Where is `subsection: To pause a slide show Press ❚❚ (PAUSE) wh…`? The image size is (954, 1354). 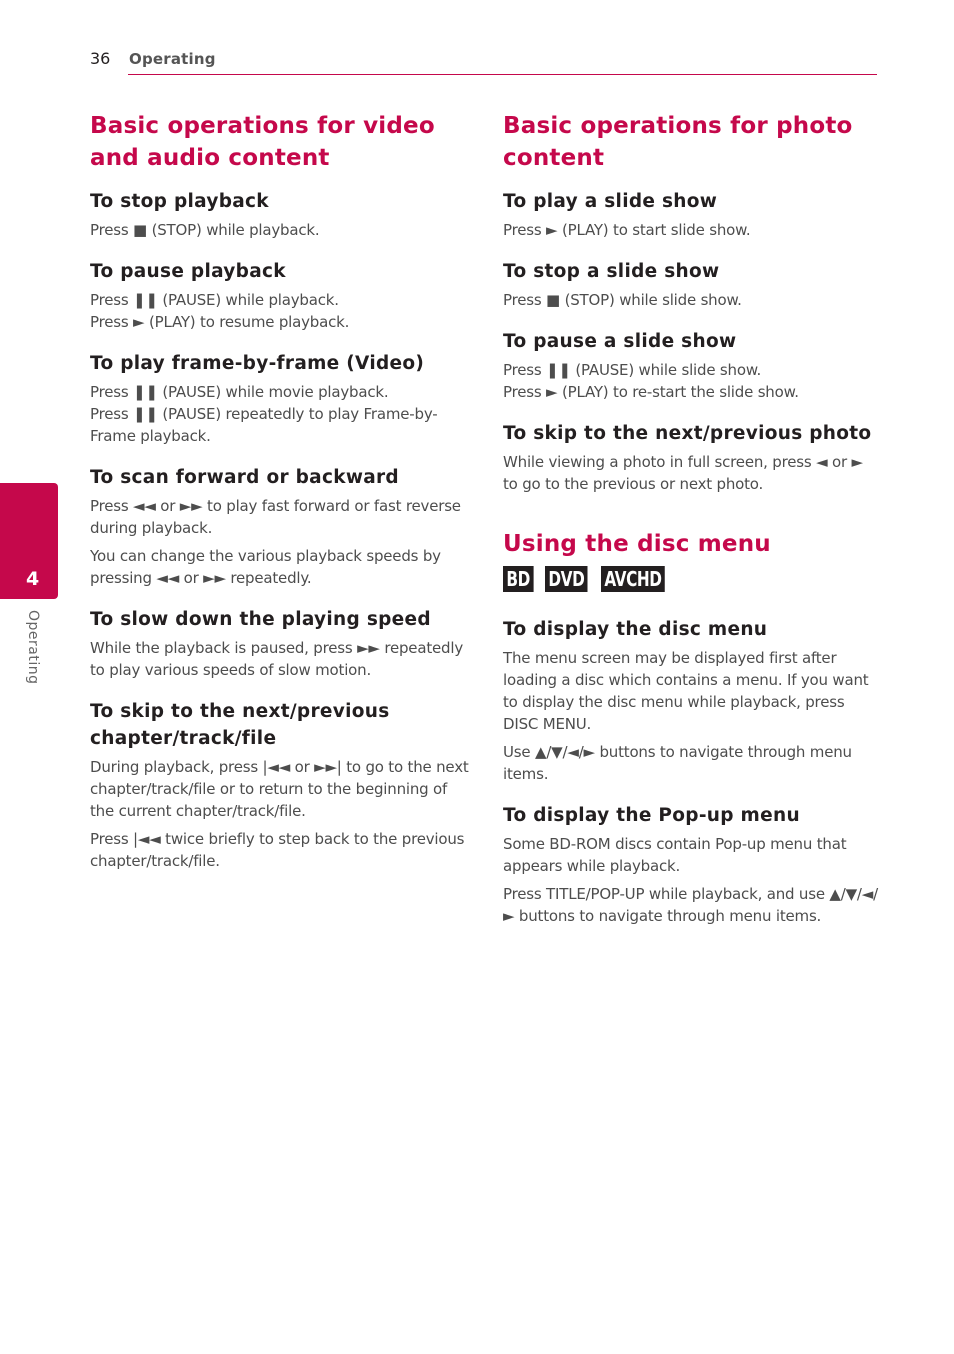
subsection: To pause a slide show Press ❚❚ (PAUSE) wh… is located at coordinates (692, 365).